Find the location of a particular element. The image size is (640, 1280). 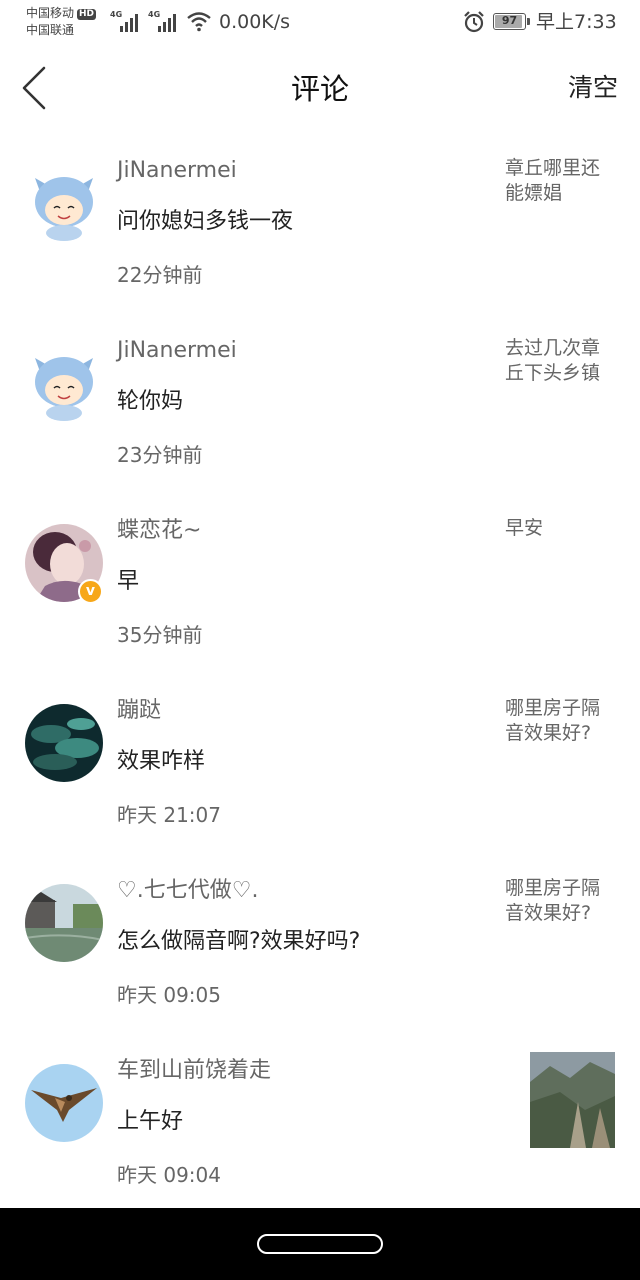

wifi-icon is located at coordinates (199, 22).